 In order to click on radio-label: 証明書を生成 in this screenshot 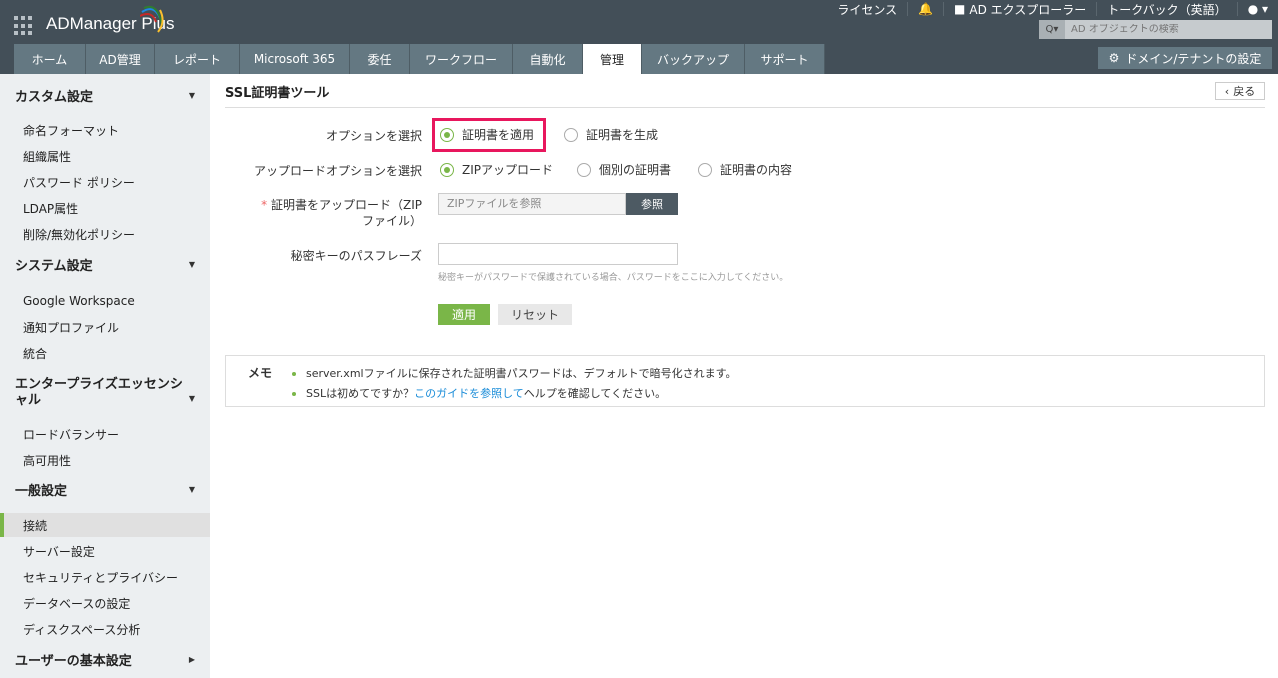, I will do `click(622, 135)`.